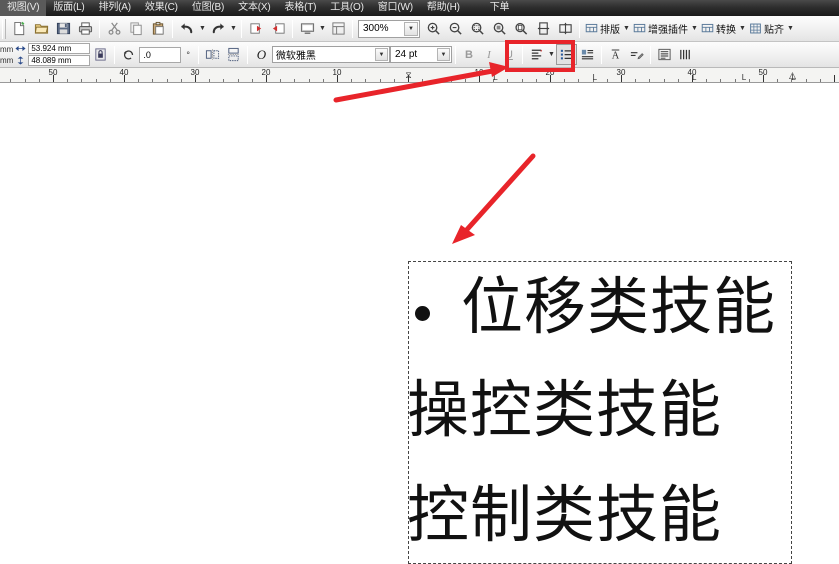 This screenshot has height=564, width=839. I want to click on open-document-button, so click(41, 29).